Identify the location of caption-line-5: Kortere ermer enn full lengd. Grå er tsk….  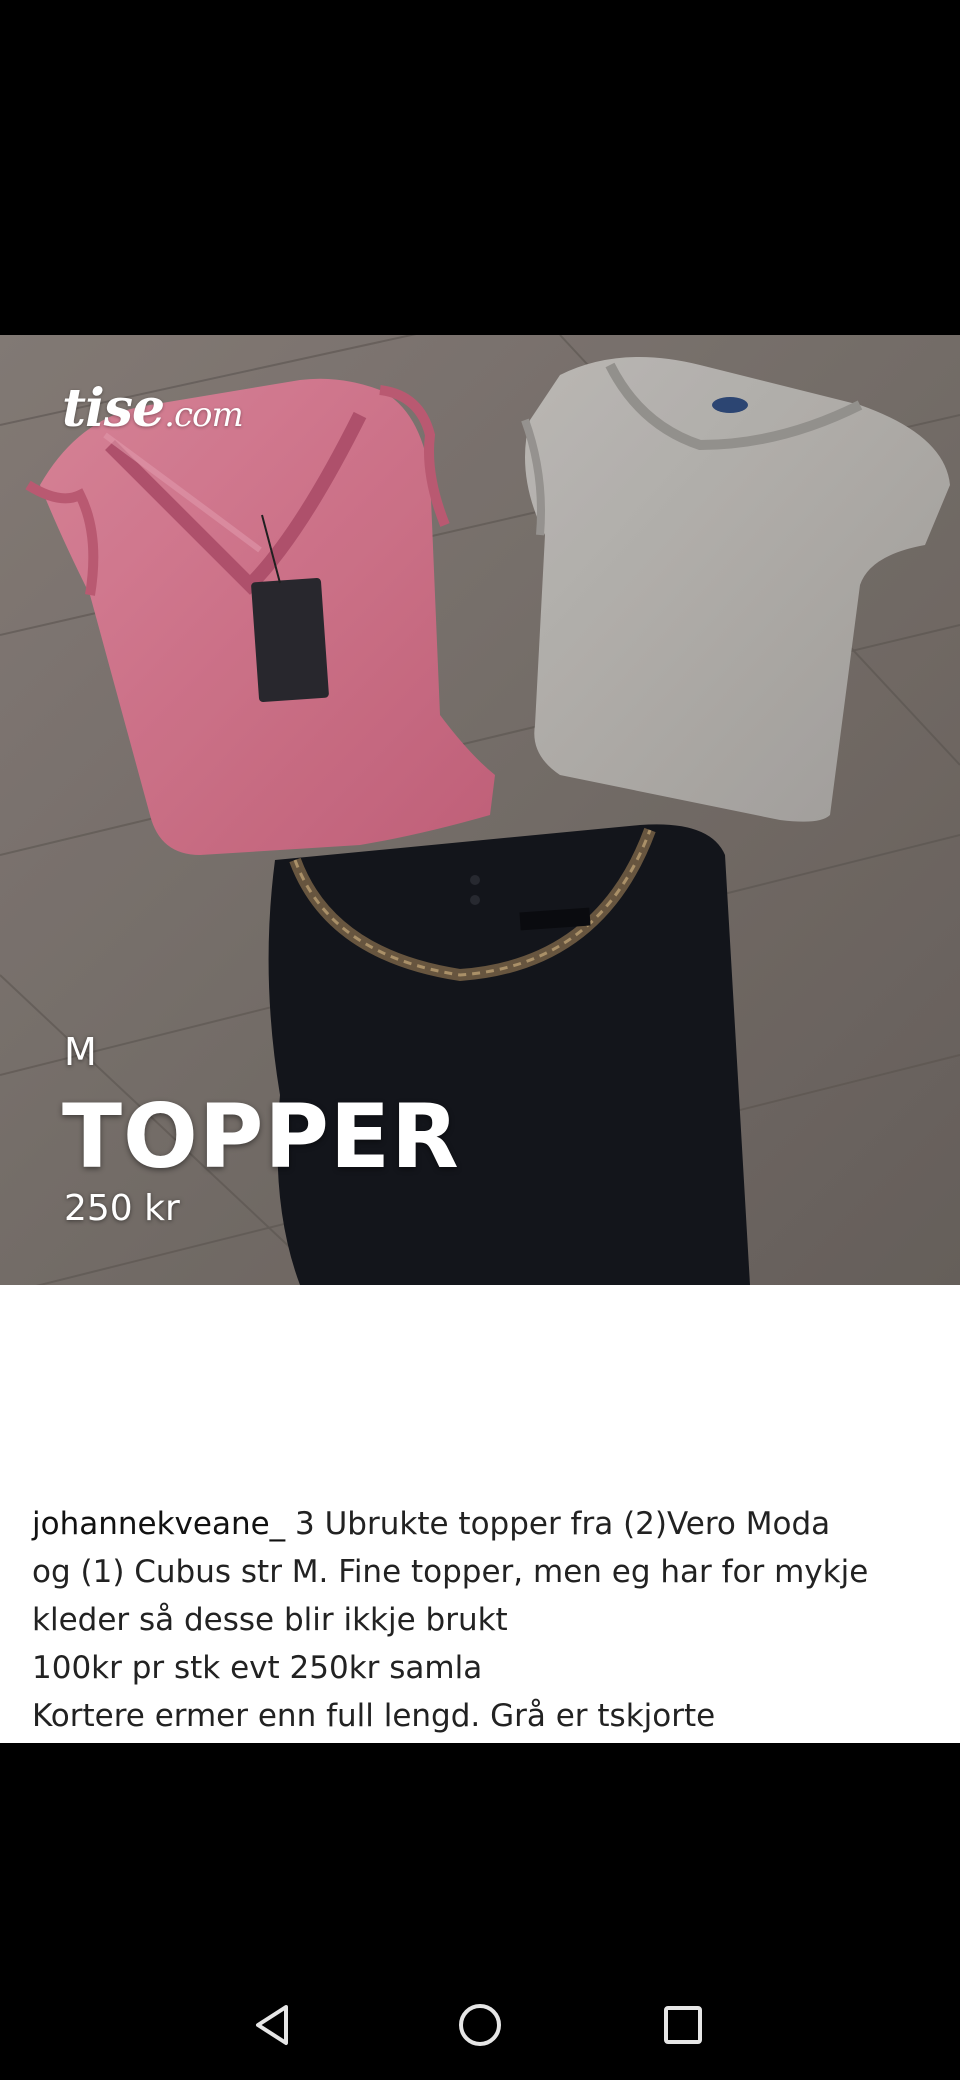
(374, 1716).